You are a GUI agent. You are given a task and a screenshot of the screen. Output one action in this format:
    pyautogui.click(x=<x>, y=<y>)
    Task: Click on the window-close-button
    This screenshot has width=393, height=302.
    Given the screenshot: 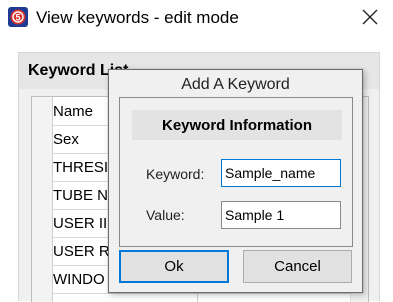 What is the action you would take?
    pyautogui.click(x=370, y=18)
    